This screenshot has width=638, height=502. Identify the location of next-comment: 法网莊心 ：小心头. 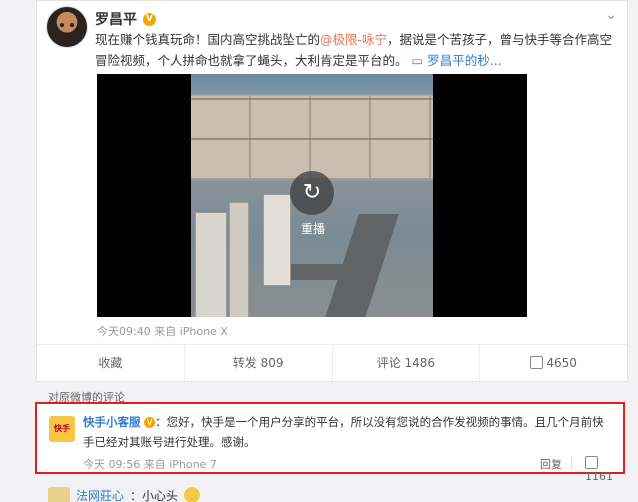
(124, 494).